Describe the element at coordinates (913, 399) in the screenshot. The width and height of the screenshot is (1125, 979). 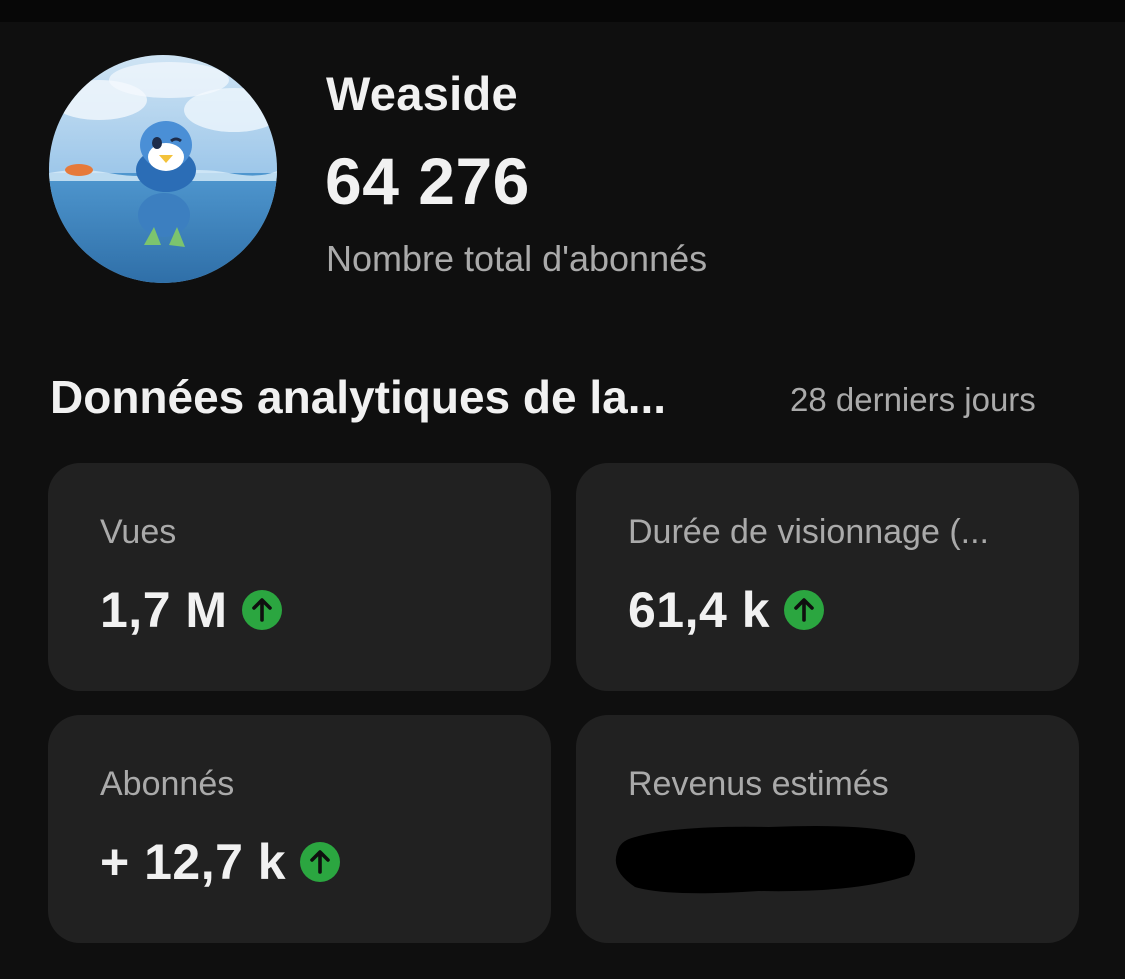
I see `analytics-period: 28 derniers jours` at that location.